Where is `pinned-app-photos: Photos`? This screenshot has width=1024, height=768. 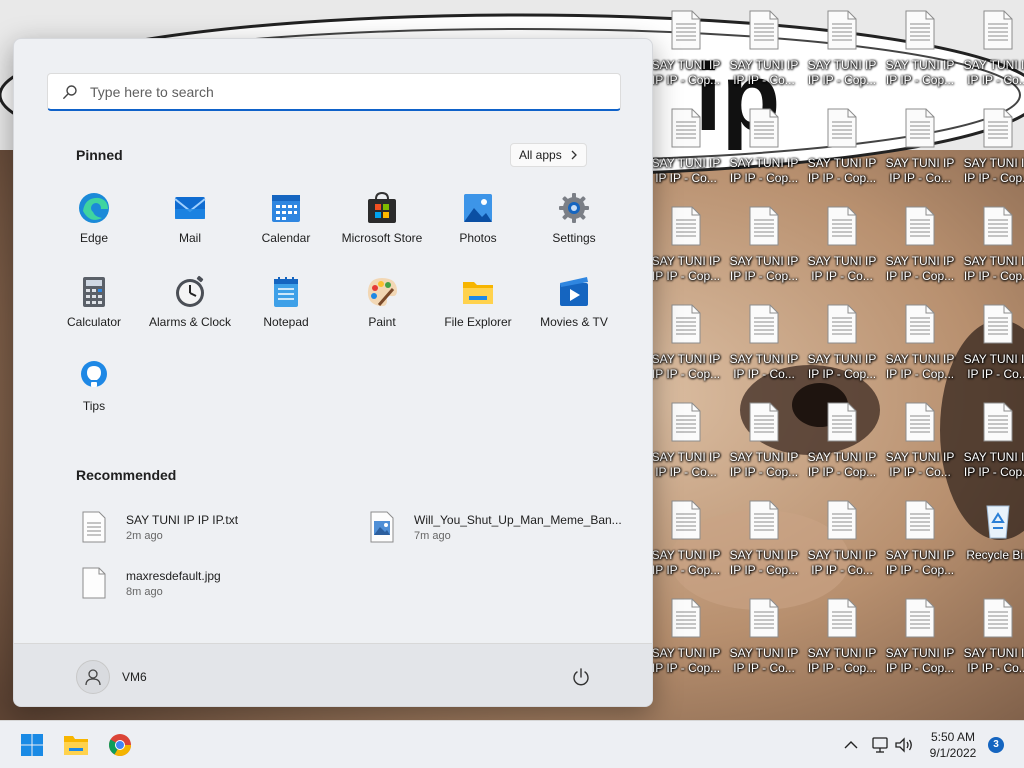 pinned-app-photos: Photos is located at coordinates (478, 231).